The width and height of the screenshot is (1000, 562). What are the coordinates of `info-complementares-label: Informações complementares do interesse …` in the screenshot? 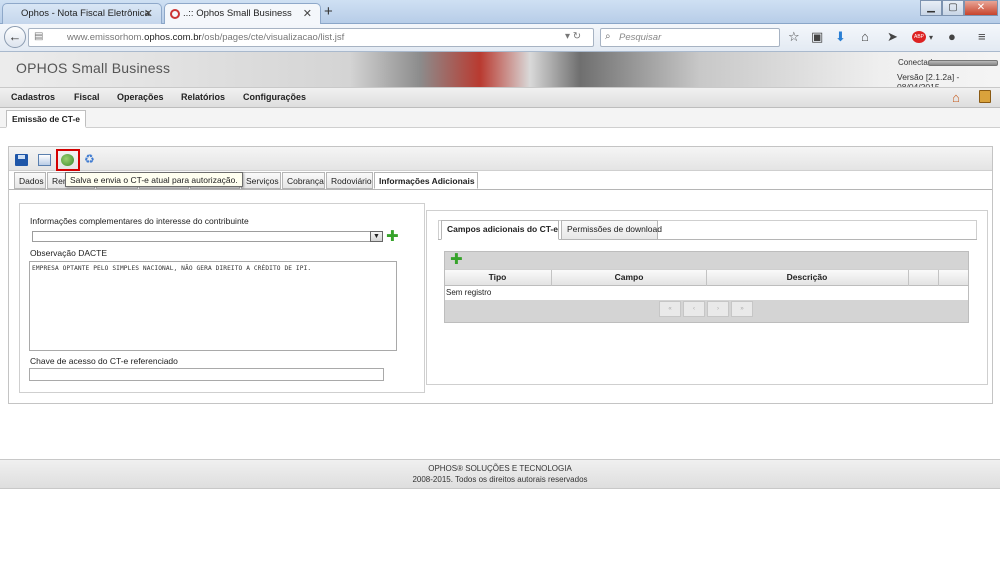 It's located at (139, 221).